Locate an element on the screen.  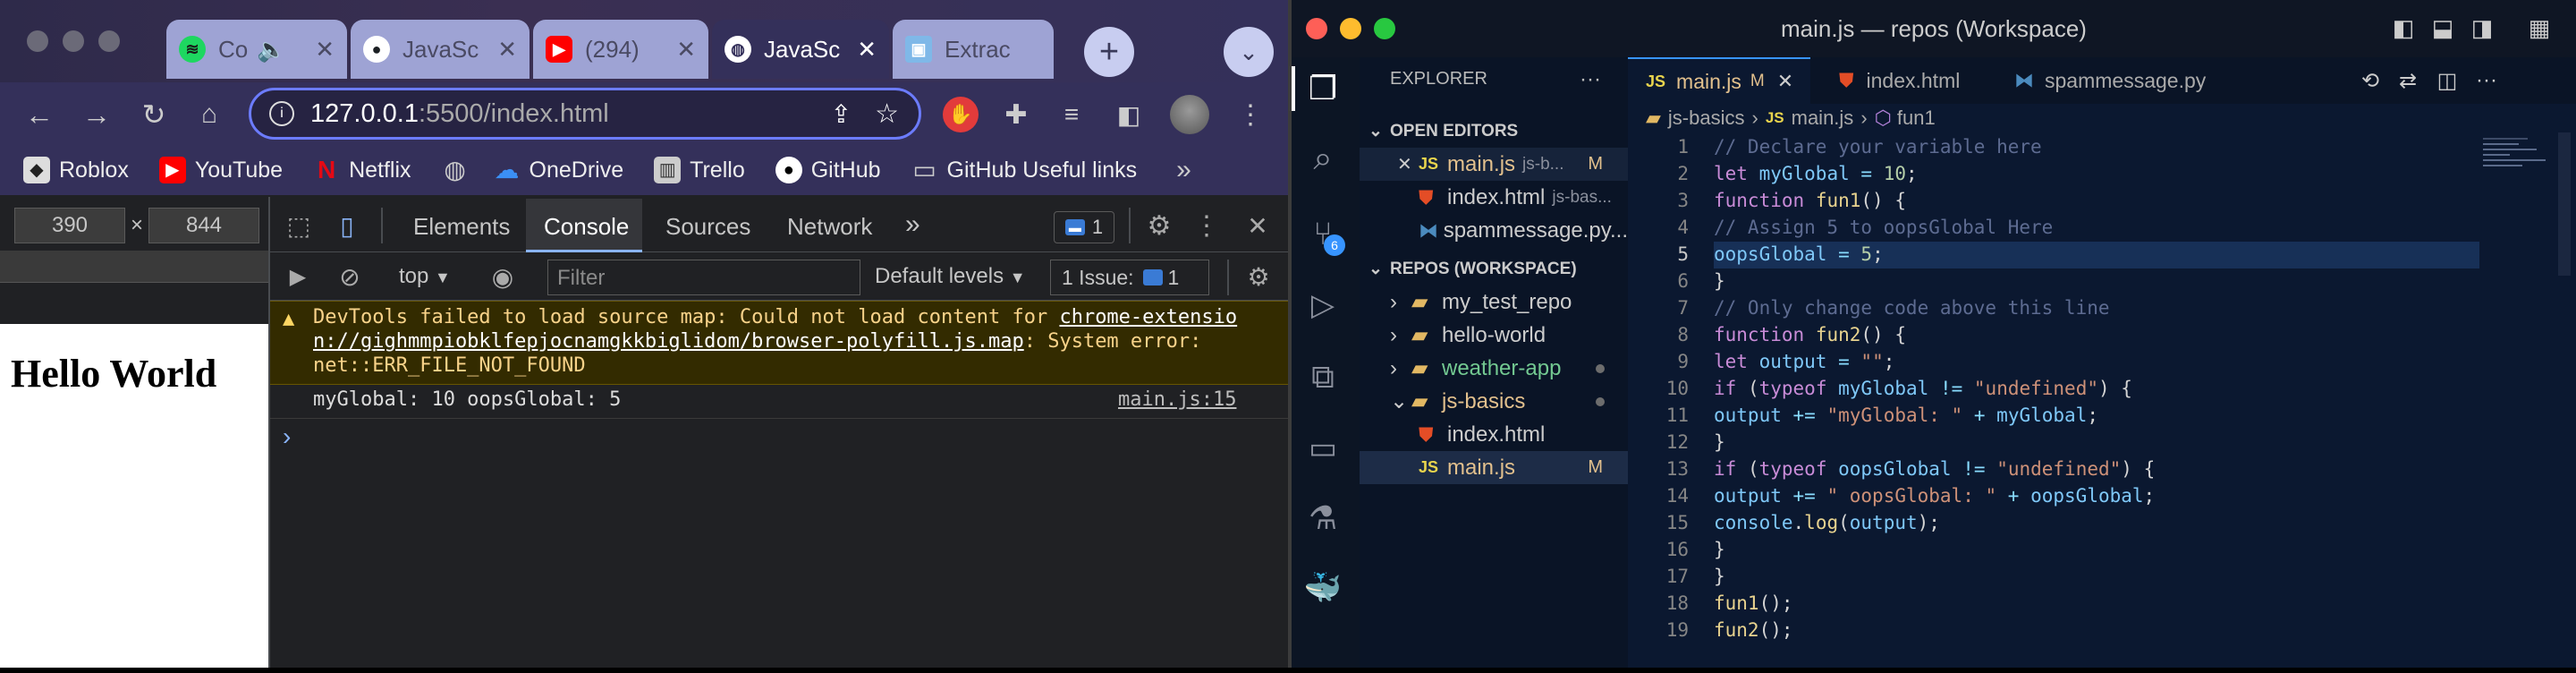
context-select: top ▼ is located at coordinates (425, 276).